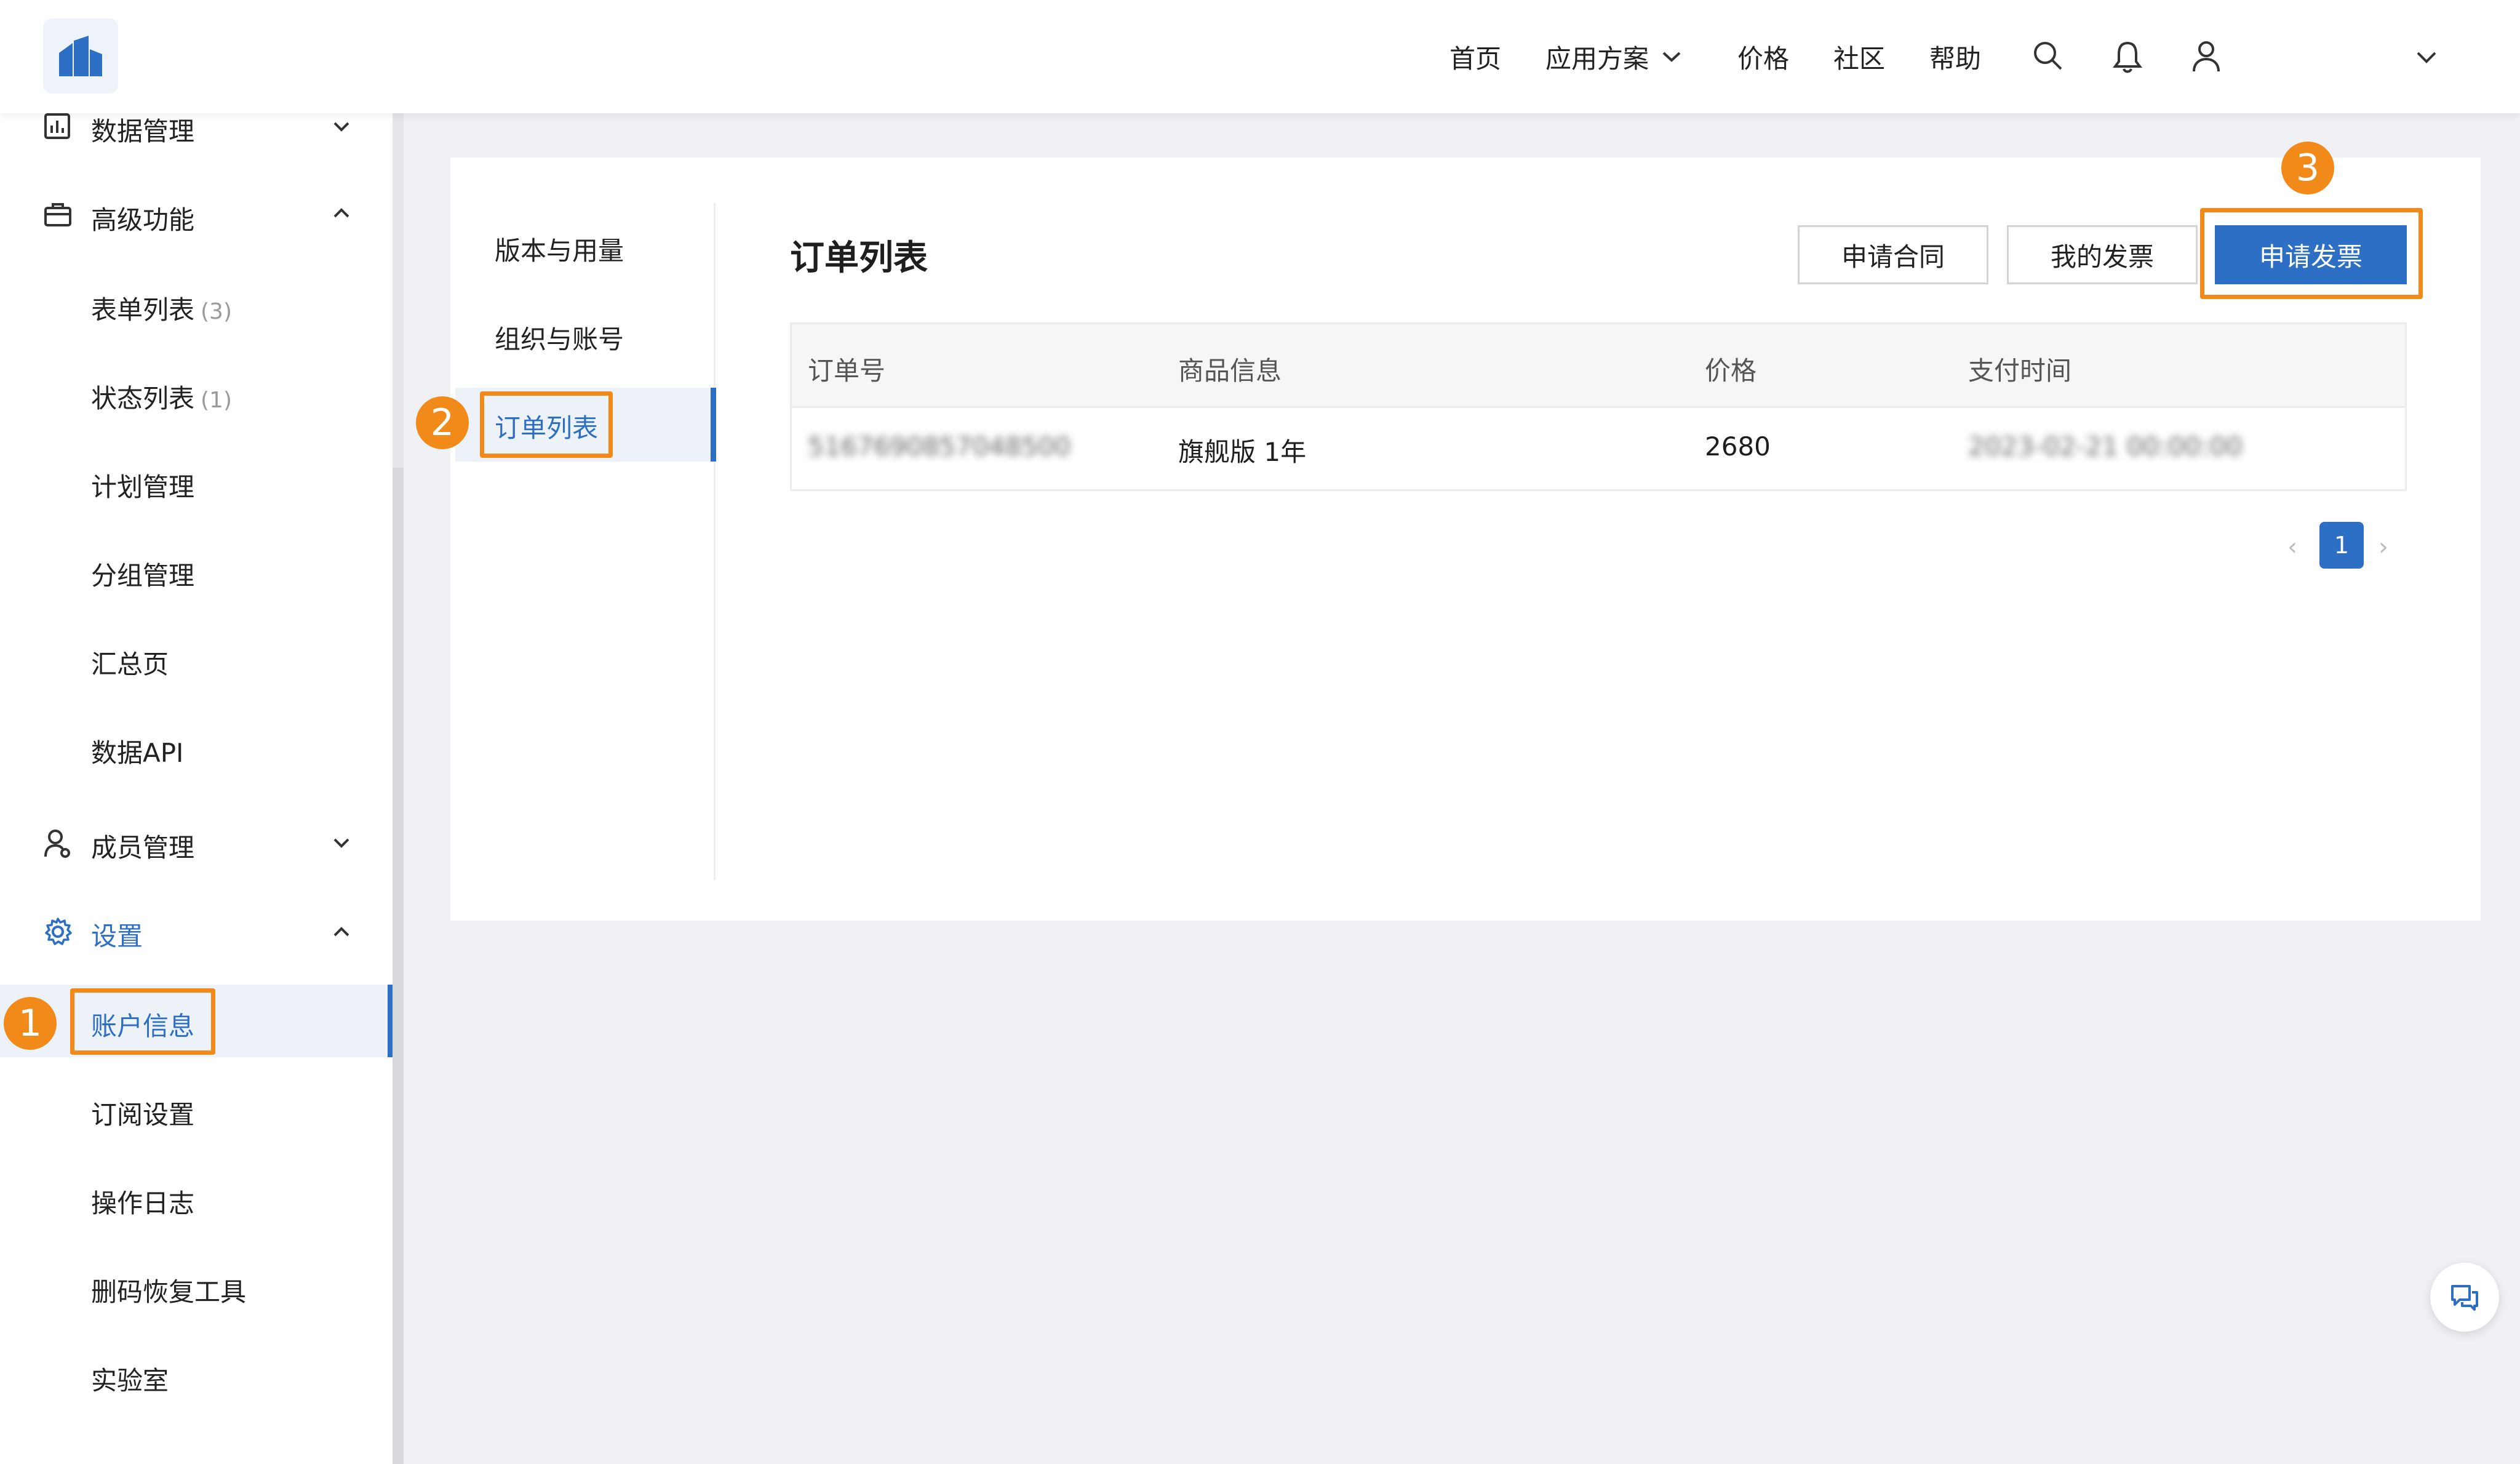 This screenshot has height=1464, width=2520. Describe the element at coordinates (1230, 371) in the screenshot. I see `column-header-product: 商品信息` at that location.